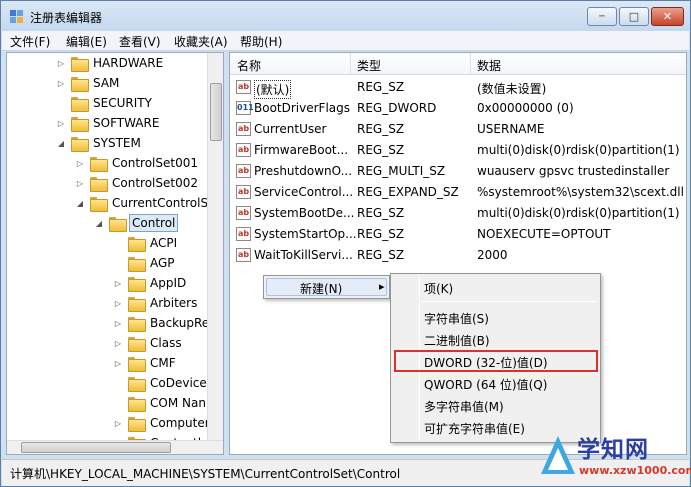 The height and width of the screenshot is (487, 691). What do you see at coordinates (161, 323) in the screenshot?
I see `tree-item: ▷ BackupRe` at bounding box center [161, 323].